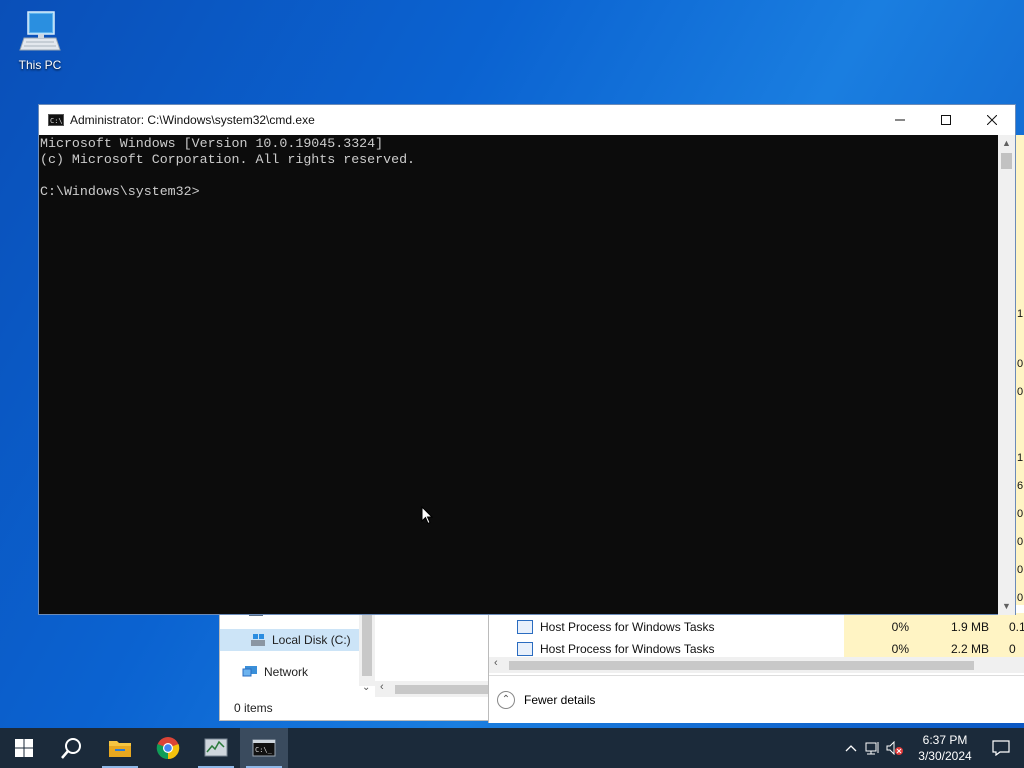  I want to click on mouse-pointer-icon, so click(427, 515).